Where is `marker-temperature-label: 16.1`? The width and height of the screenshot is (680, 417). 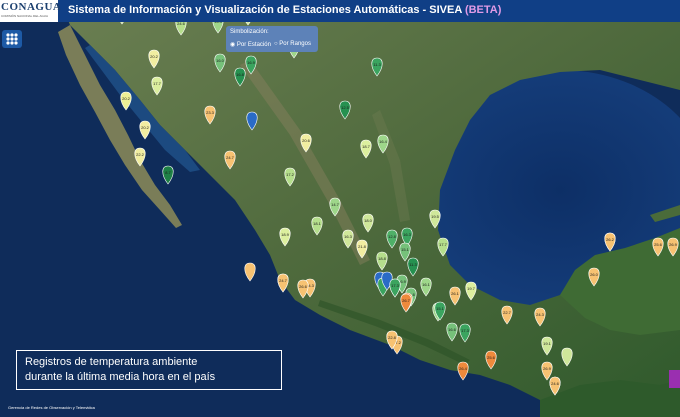
marker-temperature-label: 16.1 is located at coordinates (426, 284).